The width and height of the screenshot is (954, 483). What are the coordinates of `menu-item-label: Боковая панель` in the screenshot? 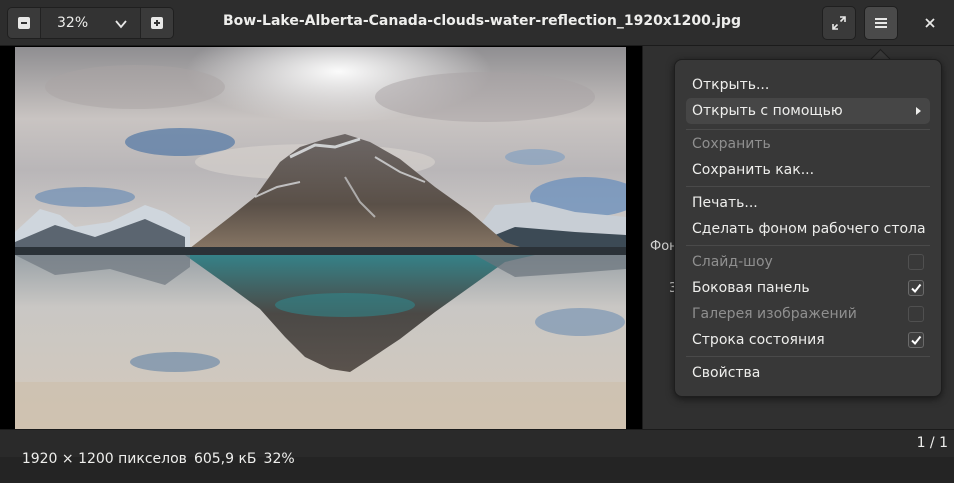 It's located at (751, 288).